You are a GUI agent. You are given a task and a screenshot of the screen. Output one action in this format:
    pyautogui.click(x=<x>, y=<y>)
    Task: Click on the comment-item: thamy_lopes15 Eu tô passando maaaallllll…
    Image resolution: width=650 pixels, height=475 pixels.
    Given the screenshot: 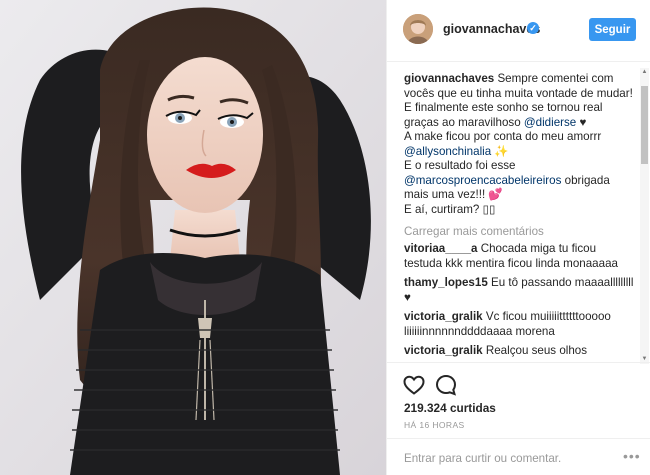 What is the action you would take?
    pyautogui.click(x=520, y=290)
    